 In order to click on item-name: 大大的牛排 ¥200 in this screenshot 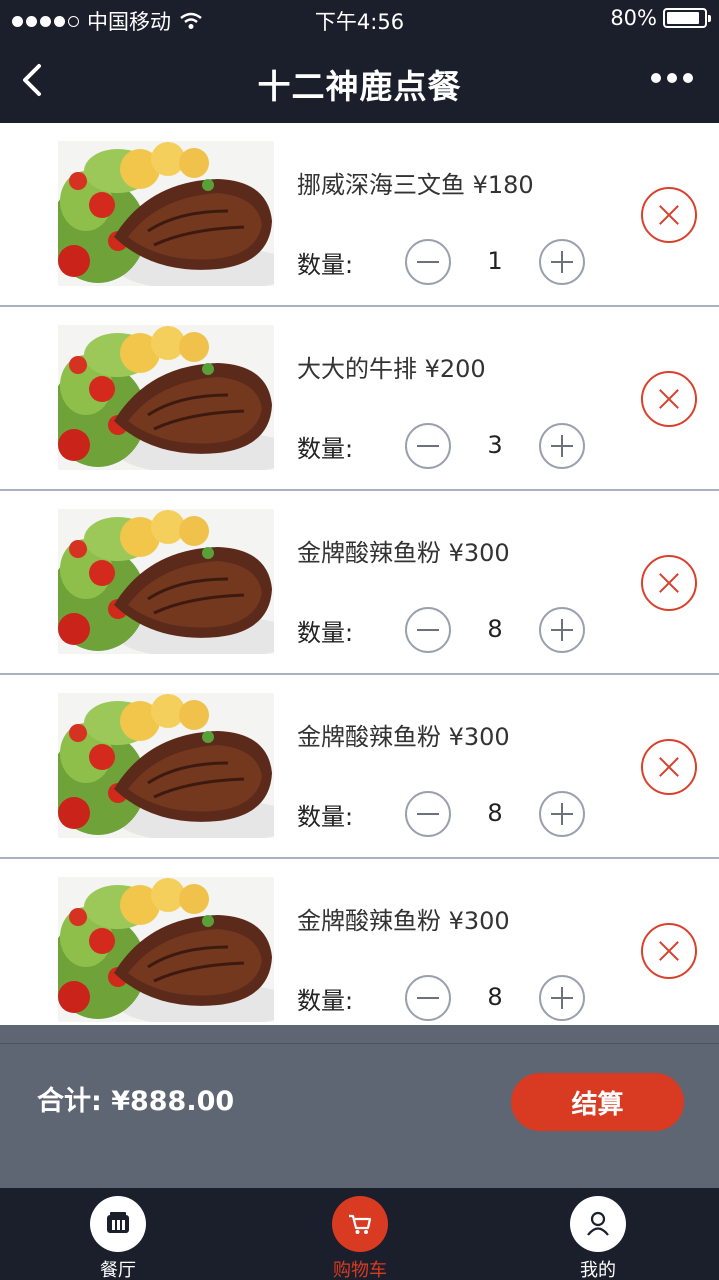, I will do `click(391, 369)`.